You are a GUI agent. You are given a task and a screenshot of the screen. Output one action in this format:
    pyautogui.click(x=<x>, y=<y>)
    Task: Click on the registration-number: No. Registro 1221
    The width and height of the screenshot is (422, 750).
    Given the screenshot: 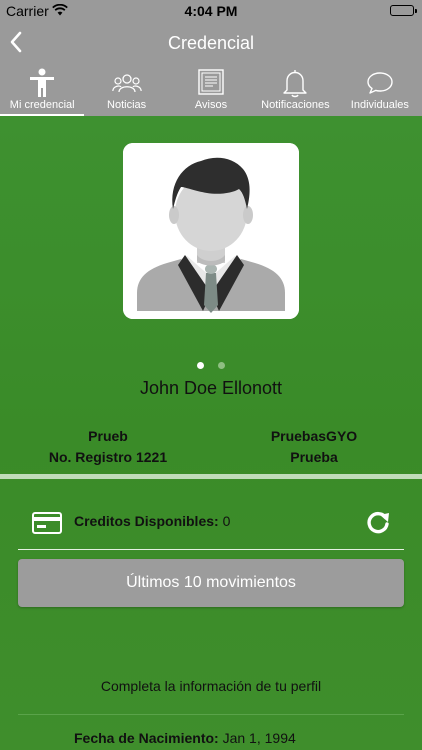 What is the action you would take?
    pyautogui.click(x=108, y=457)
    